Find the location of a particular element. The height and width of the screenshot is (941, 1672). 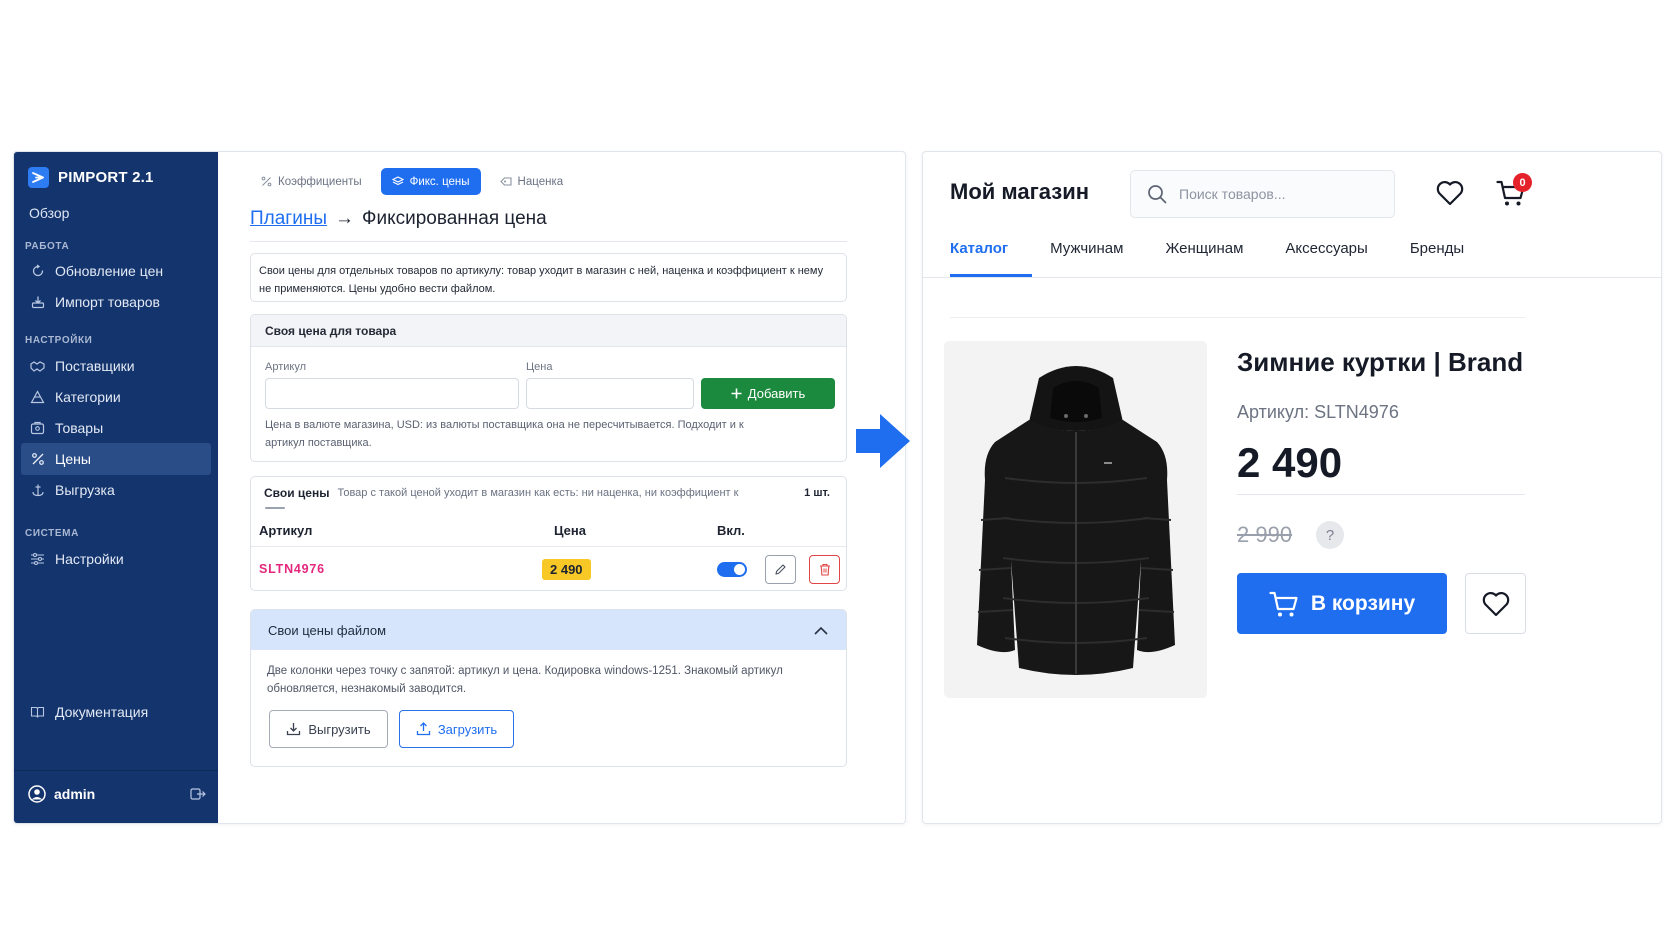

sidebar-item-update-prices: Обновление цен is located at coordinates (116, 271).